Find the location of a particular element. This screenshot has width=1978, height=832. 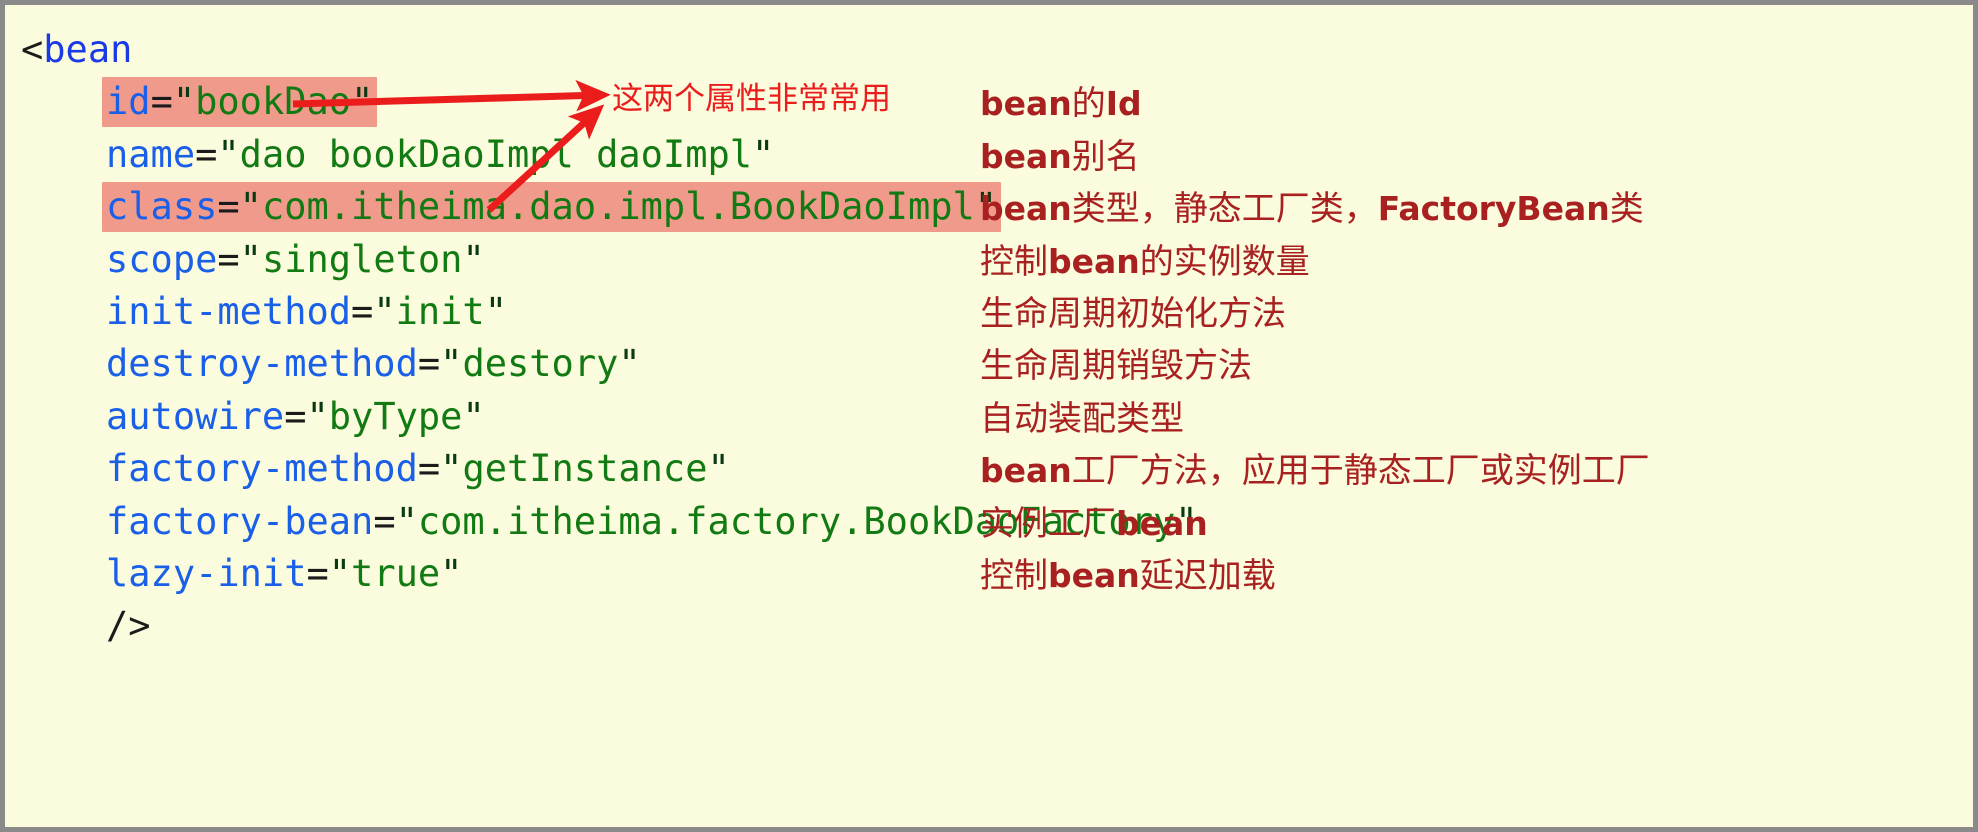

token-attr: factory-method is located at coordinates (262, 469).